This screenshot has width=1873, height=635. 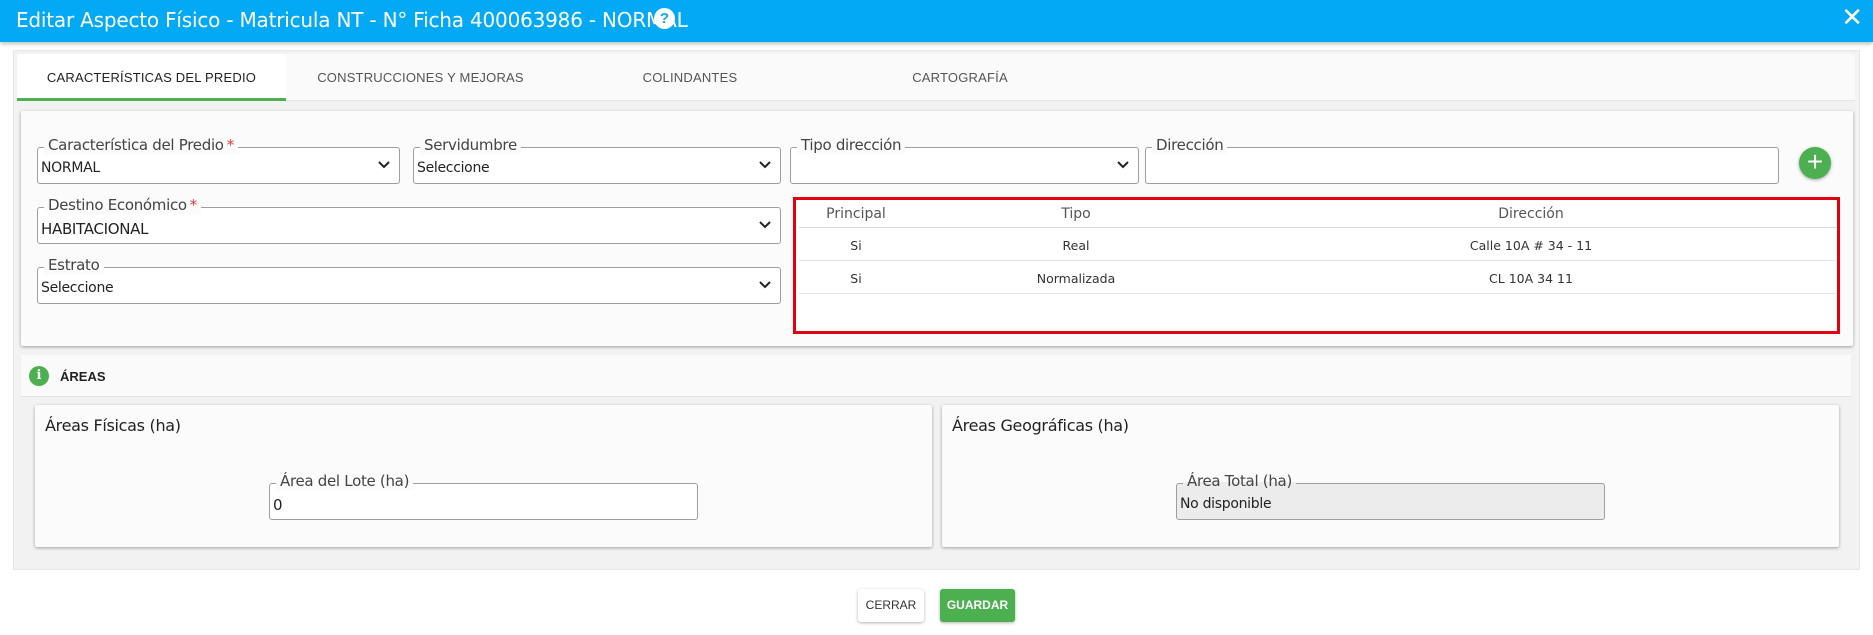 What do you see at coordinates (83, 376) in the screenshot?
I see `areas-section-title: ÁREAS` at bounding box center [83, 376].